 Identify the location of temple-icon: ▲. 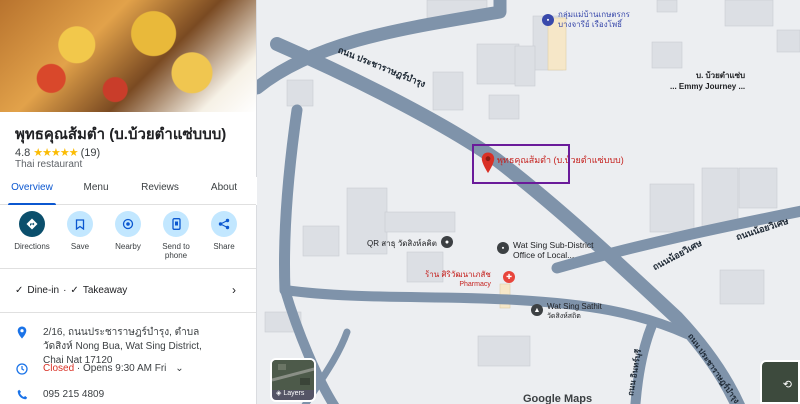
(537, 310).